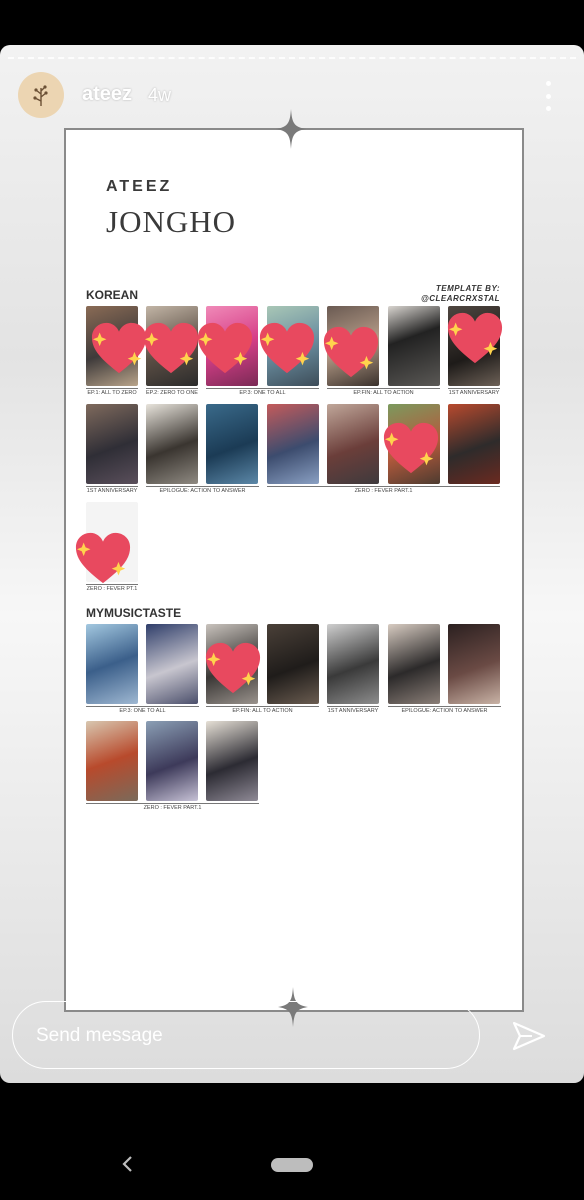  I want to click on send-message-placeholder: Send message, so click(99, 1035).